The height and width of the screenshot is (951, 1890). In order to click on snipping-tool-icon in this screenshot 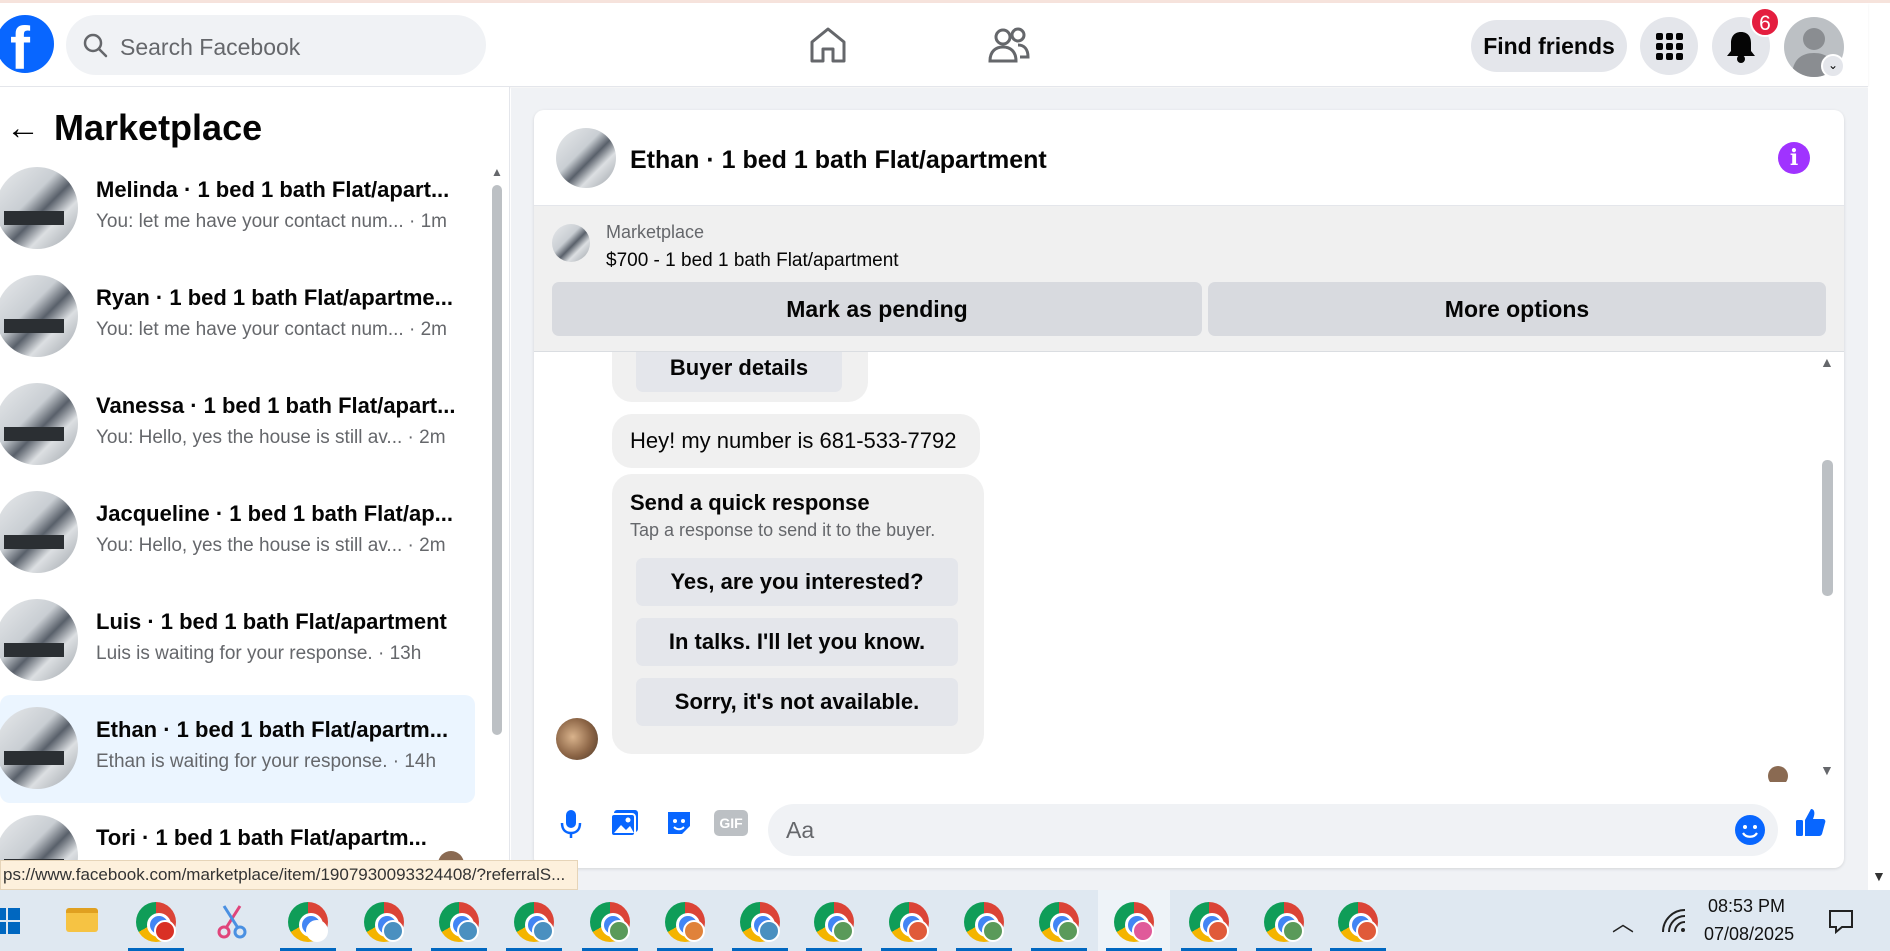, I will do `click(232, 922)`.